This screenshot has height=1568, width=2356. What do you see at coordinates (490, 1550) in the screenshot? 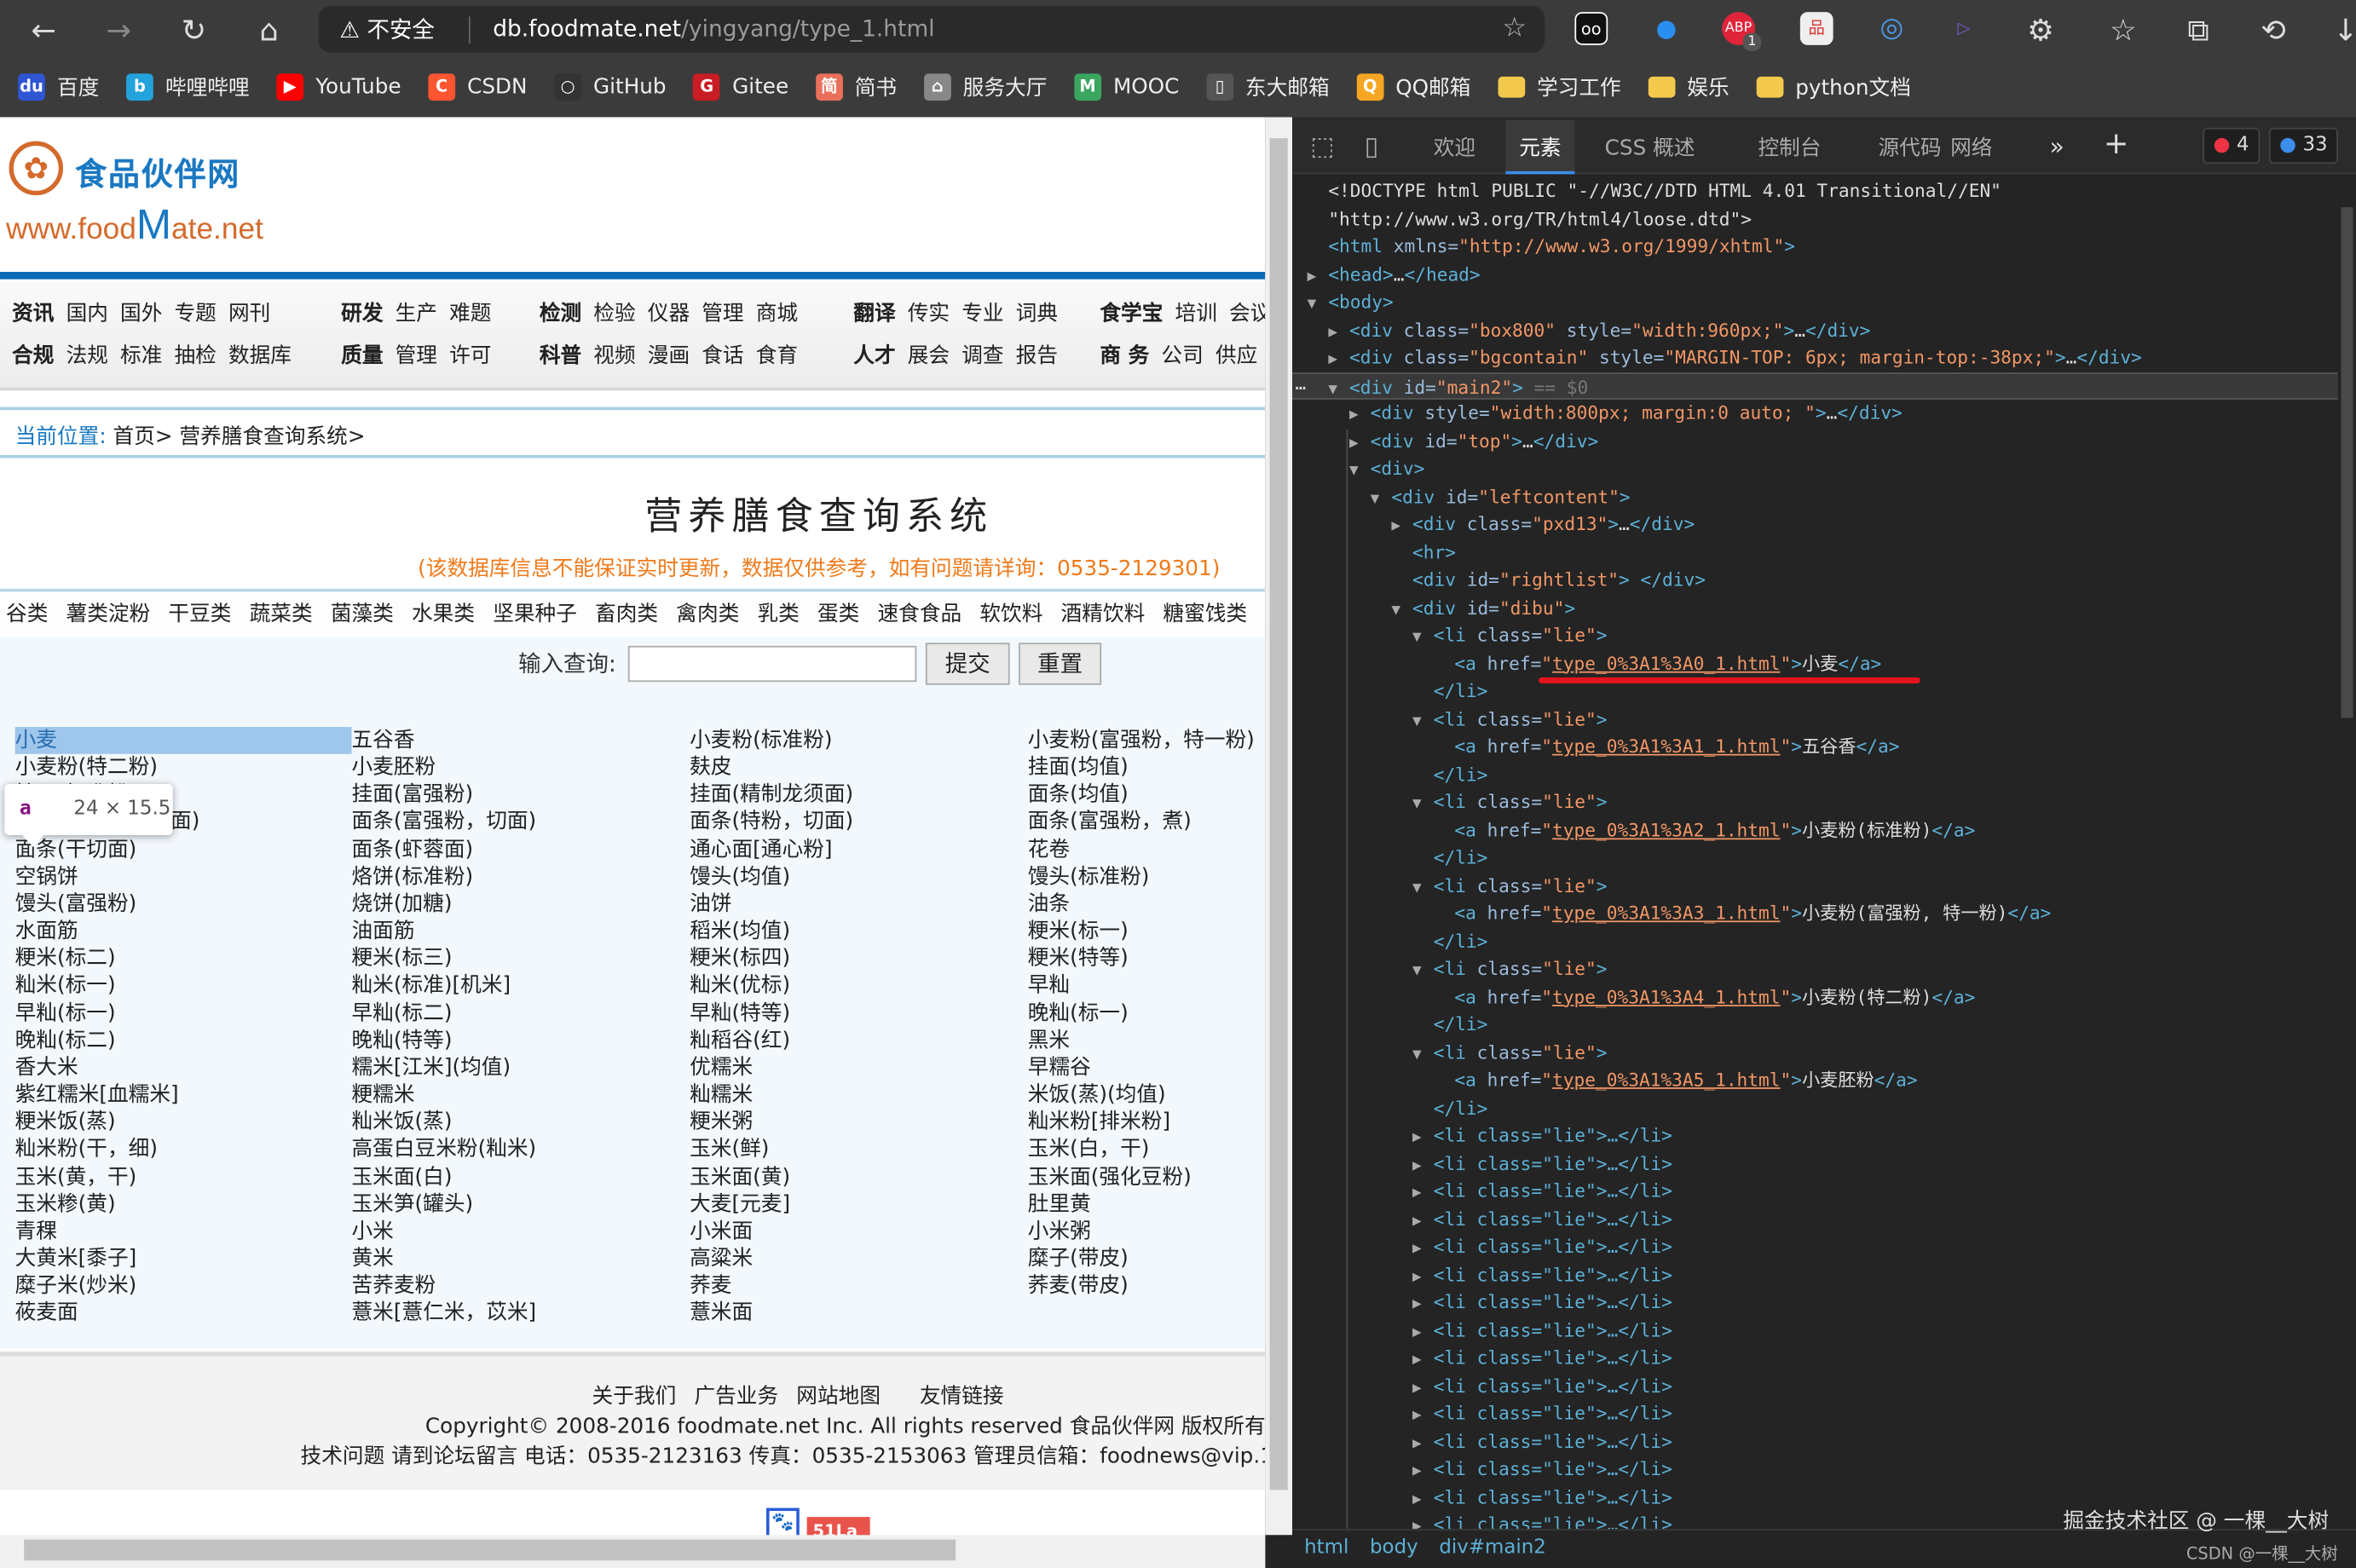
I see `scrollbar-thumb` at bounding box center [490, 1550].